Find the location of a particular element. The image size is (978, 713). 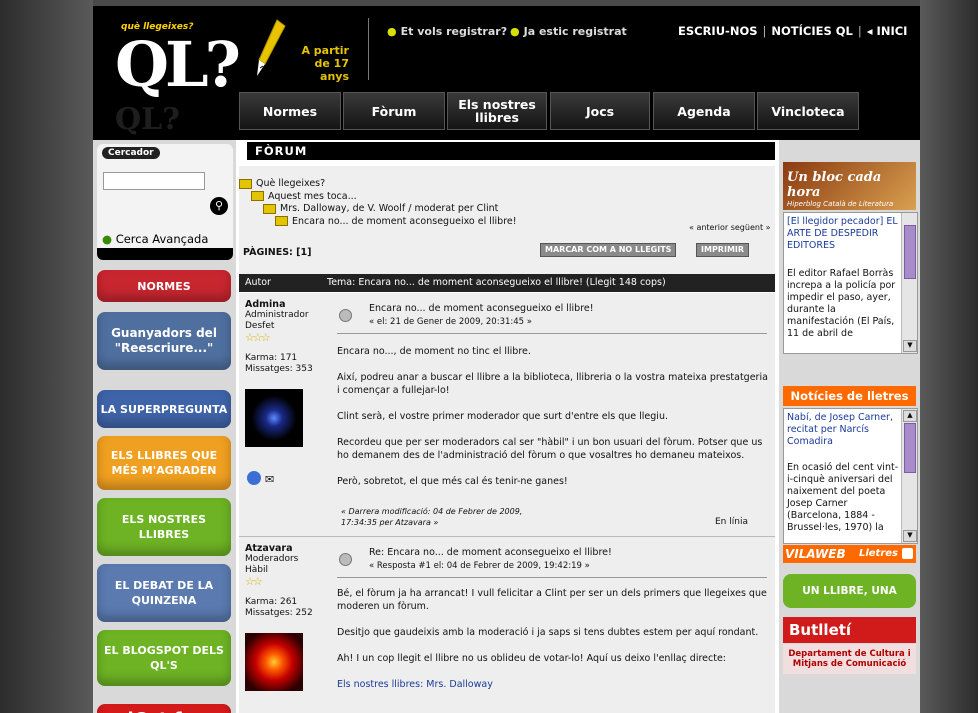

nav-llibres: Els nostres llibres is located at coordinates (497, 111).